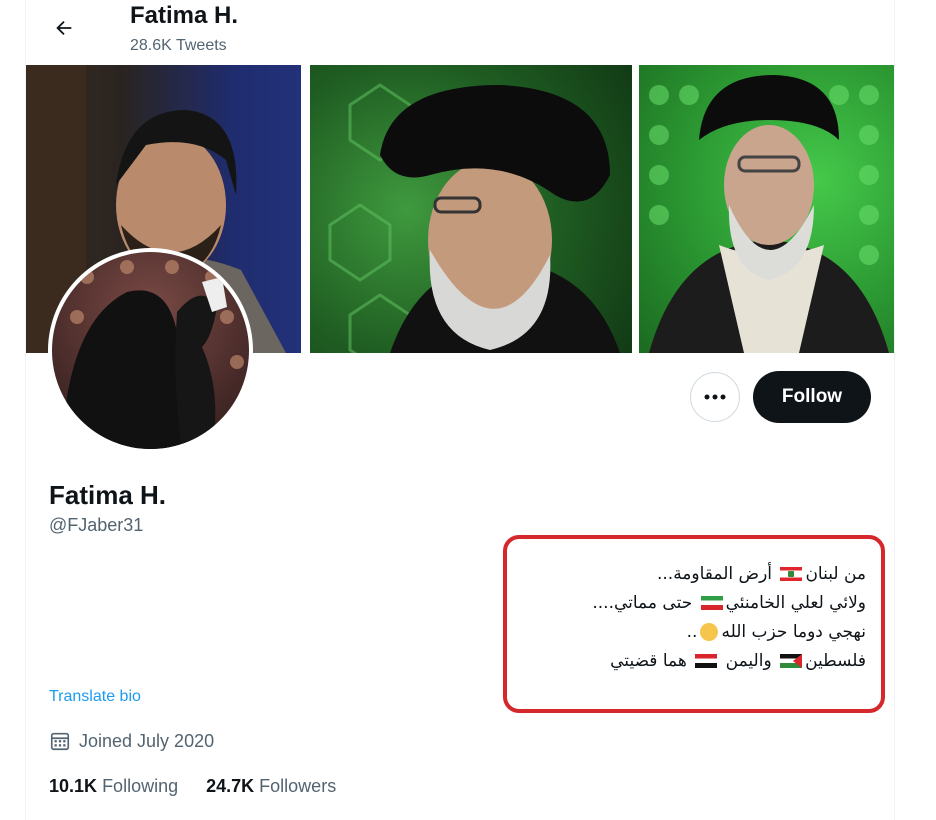 This screenshot has height=820, width=936. Describe the element at coordinates (791, 661) in the screenshot. I see `palestine-flag-icon` at that location.